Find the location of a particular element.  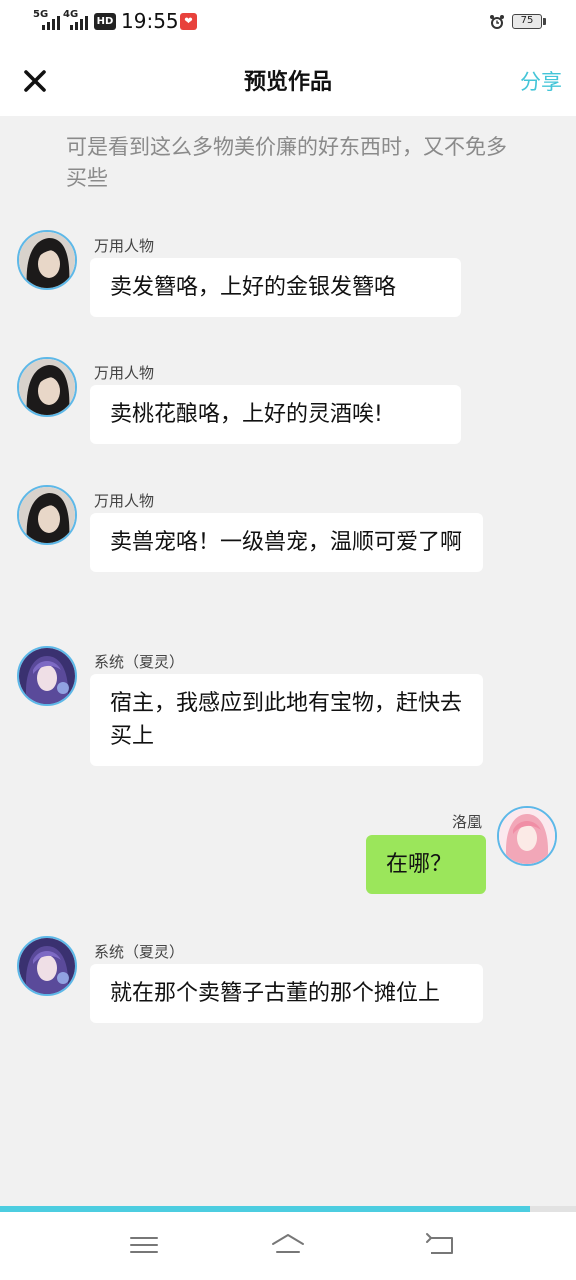

hd-voice-icon: HD is located at coordinates (105, 21).